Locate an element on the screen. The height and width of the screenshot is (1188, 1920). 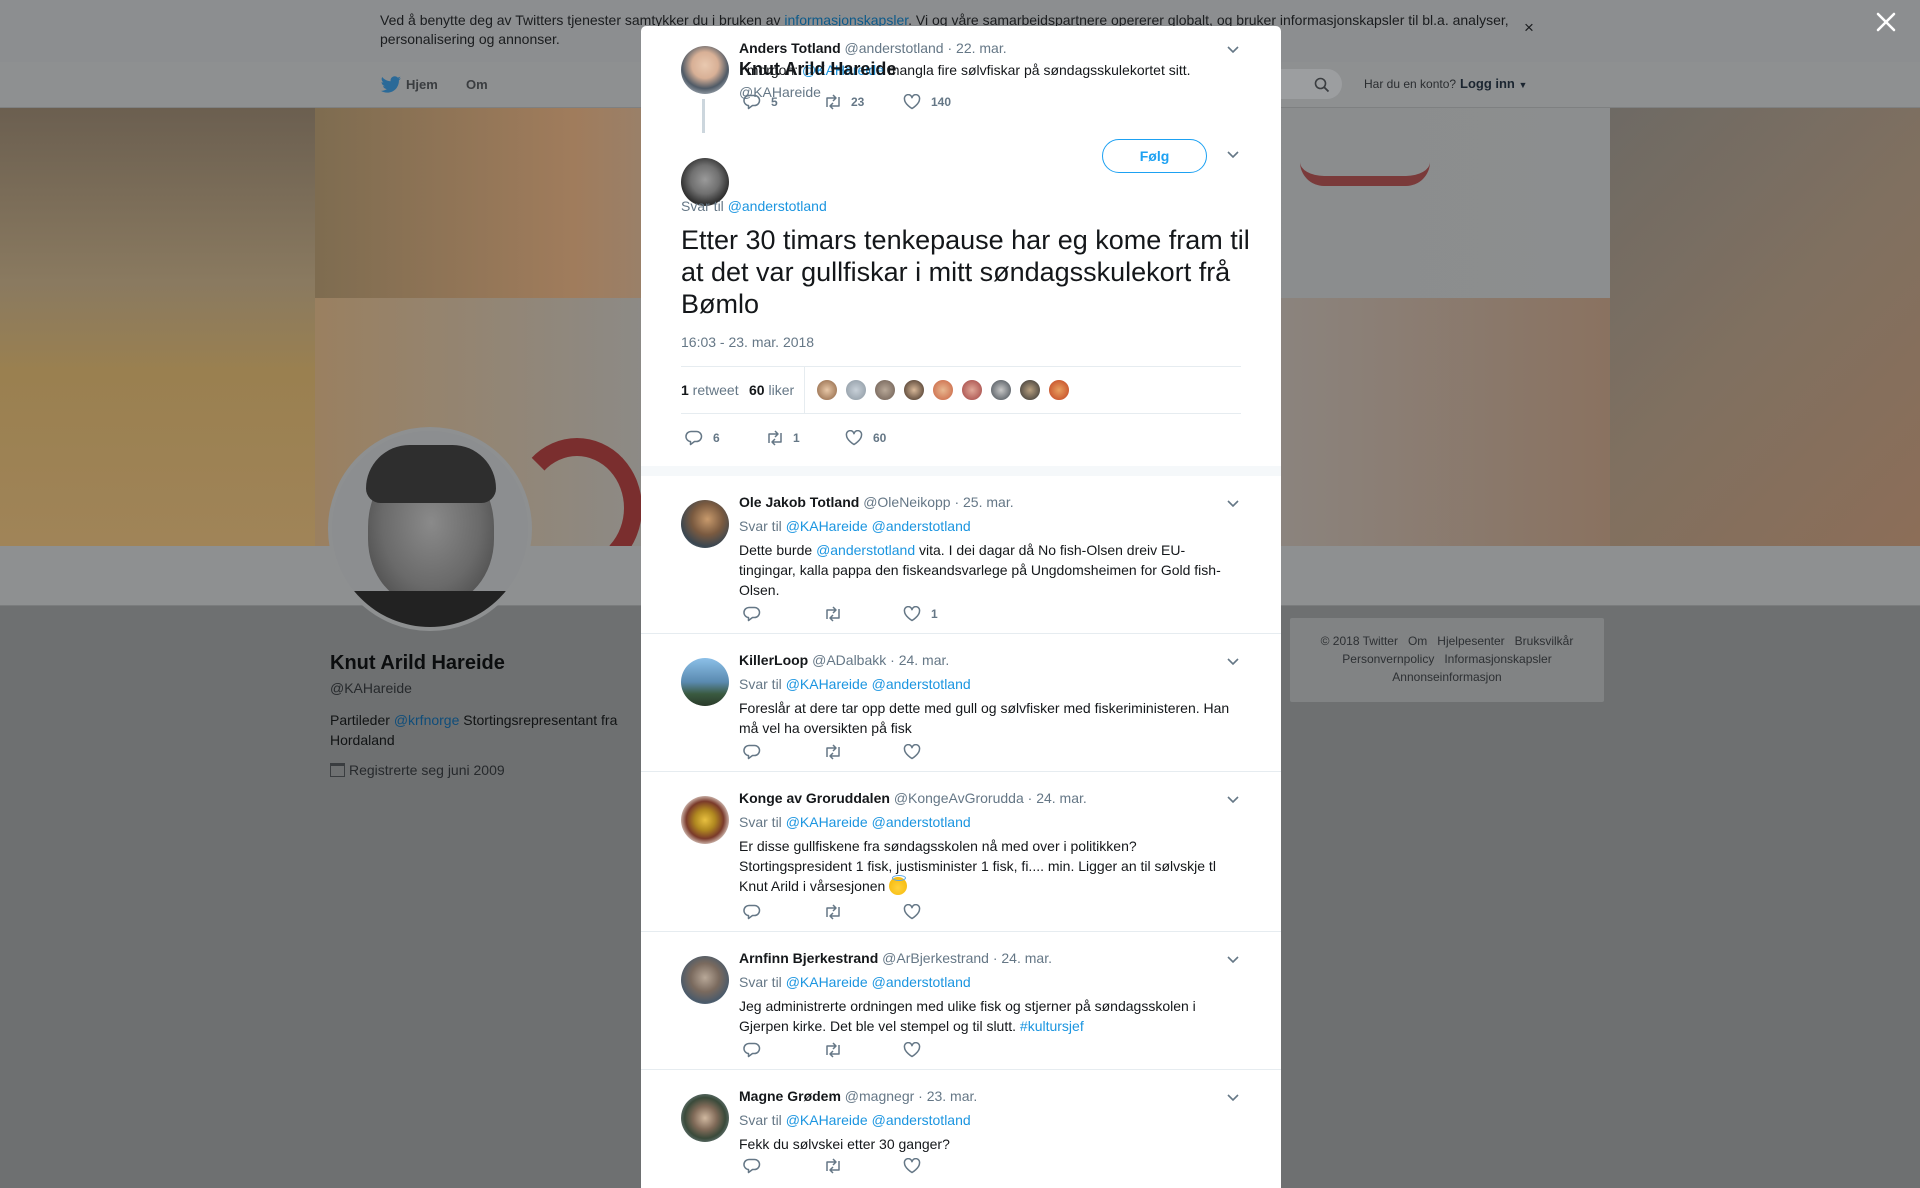
smiling-face-with-halo-icon is located at coordinates (898, 885).